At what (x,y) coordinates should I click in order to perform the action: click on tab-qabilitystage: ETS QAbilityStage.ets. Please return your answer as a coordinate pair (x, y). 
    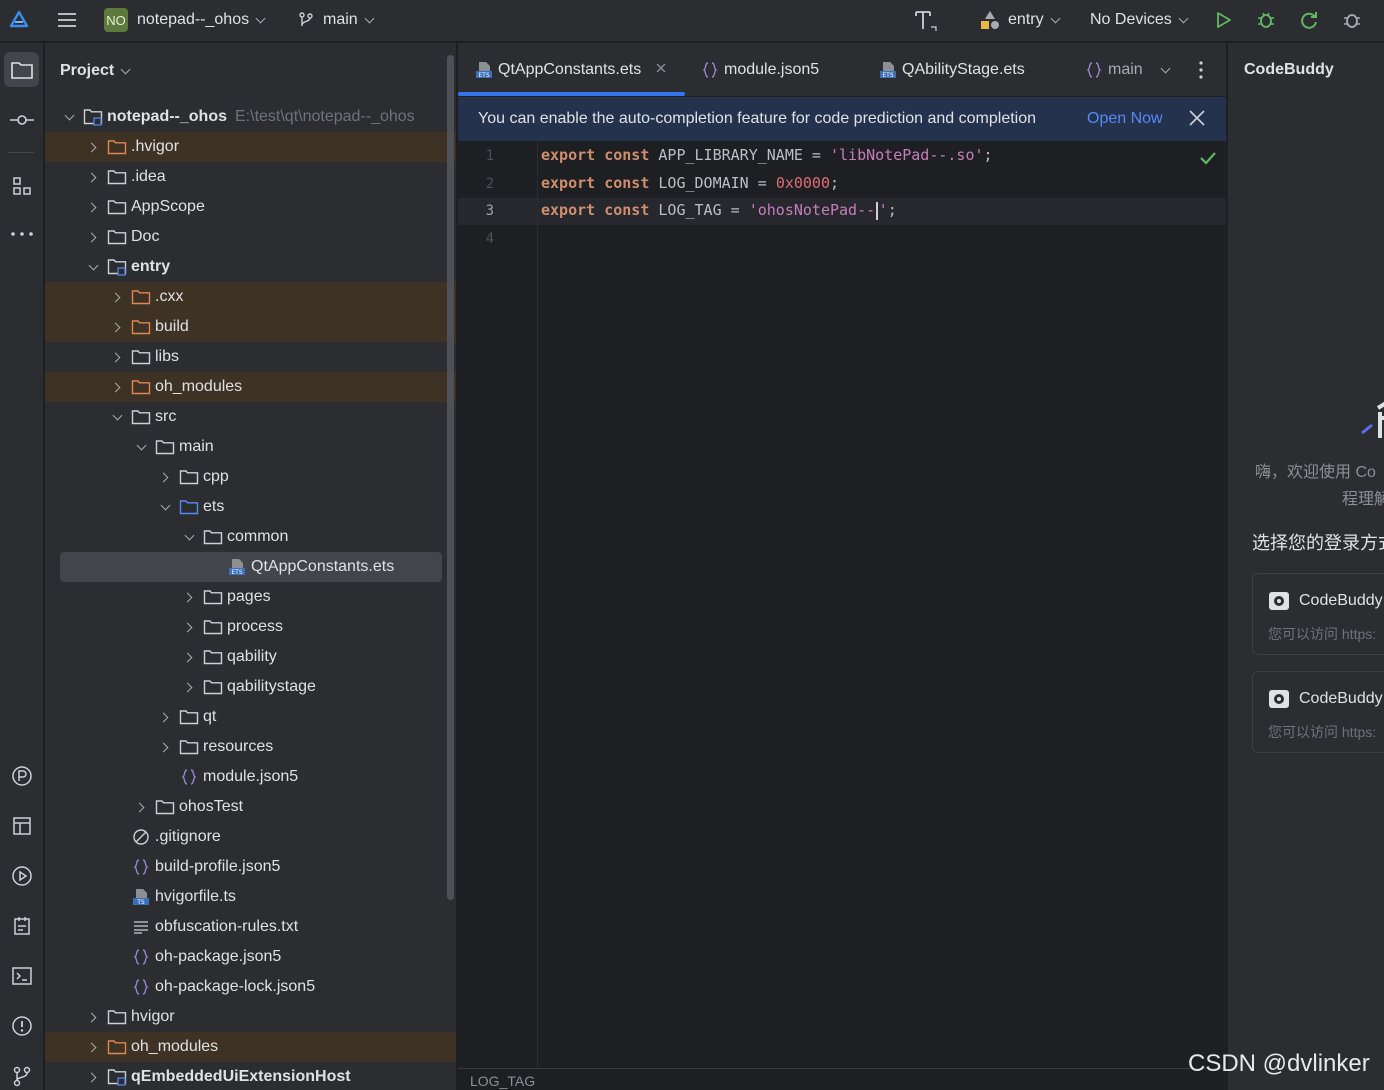
    Looking at the image, I should click on (951, 70).